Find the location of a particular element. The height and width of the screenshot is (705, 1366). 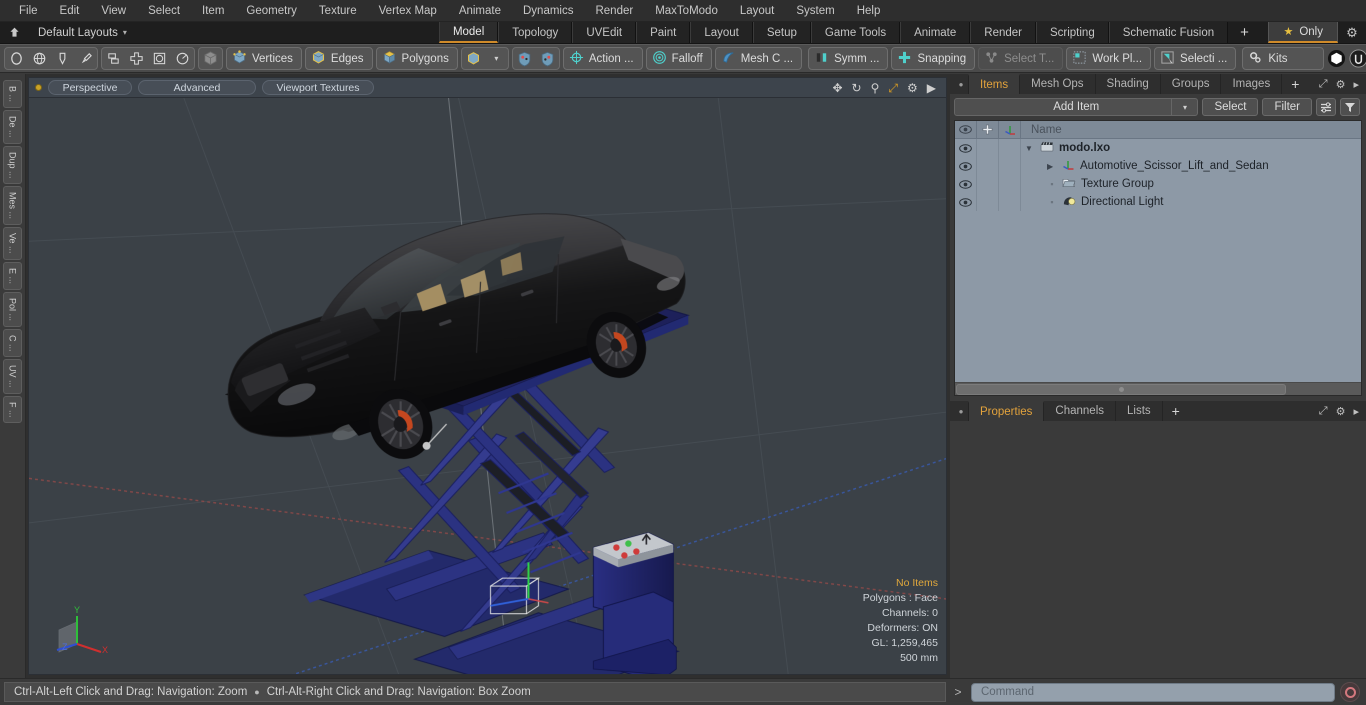

menu-item-layout: Layout is located at coordinates (757, 11).